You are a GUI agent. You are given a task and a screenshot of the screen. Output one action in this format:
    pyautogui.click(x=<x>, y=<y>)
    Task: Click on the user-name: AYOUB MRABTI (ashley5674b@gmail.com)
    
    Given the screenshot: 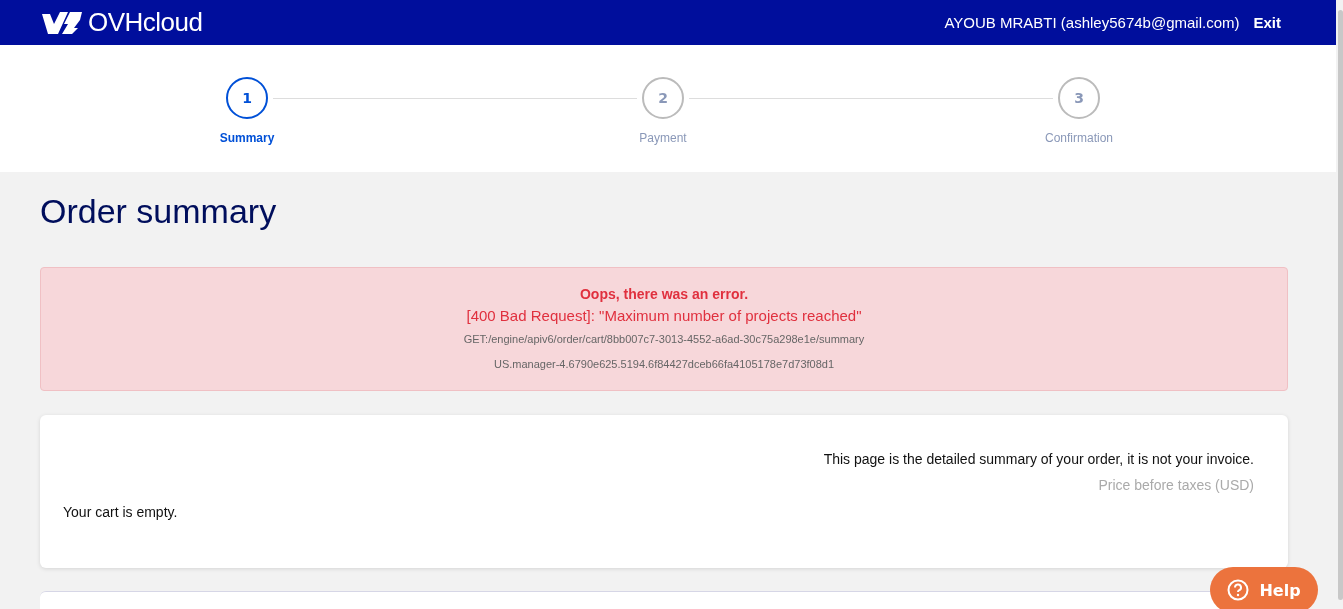 What is the action you would take?
    pyautogui.click(x=1092, y=22)
    